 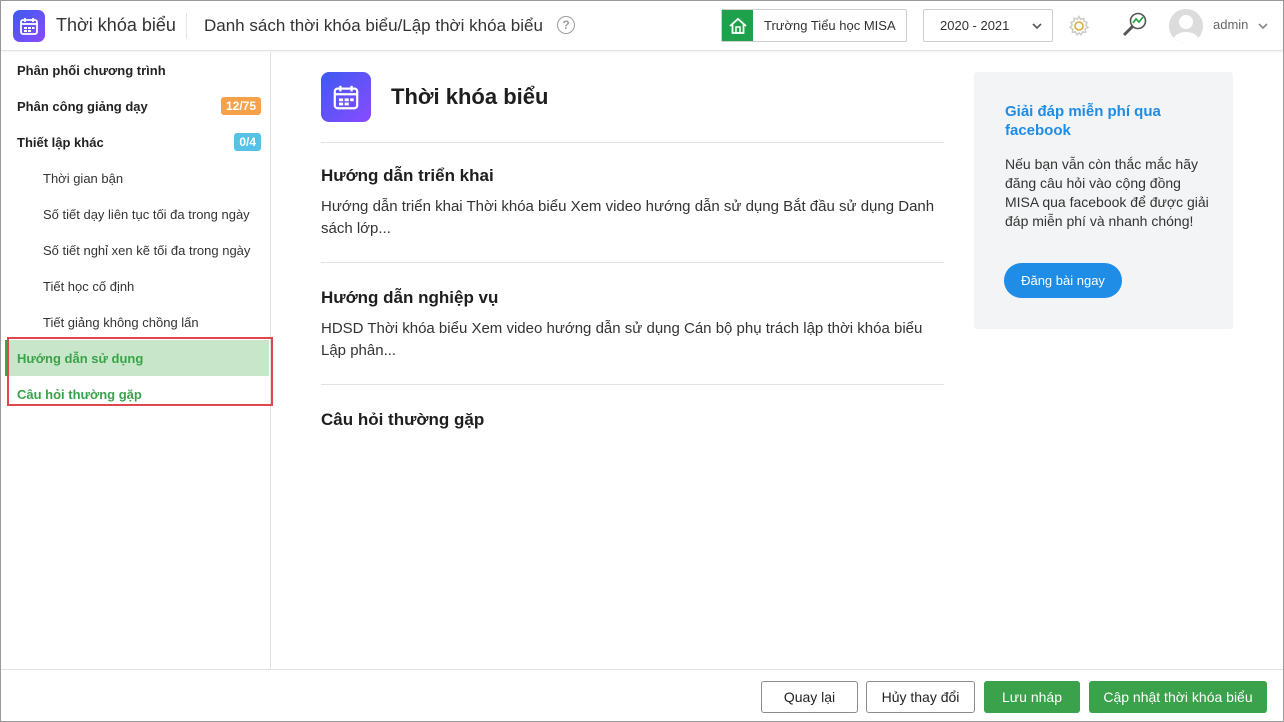 What do you see at coordinates (79, 394) in the screenshot?
I see `sidebar-item-label: Câu hỏi thường gặp` at bounding box center [79, 394].